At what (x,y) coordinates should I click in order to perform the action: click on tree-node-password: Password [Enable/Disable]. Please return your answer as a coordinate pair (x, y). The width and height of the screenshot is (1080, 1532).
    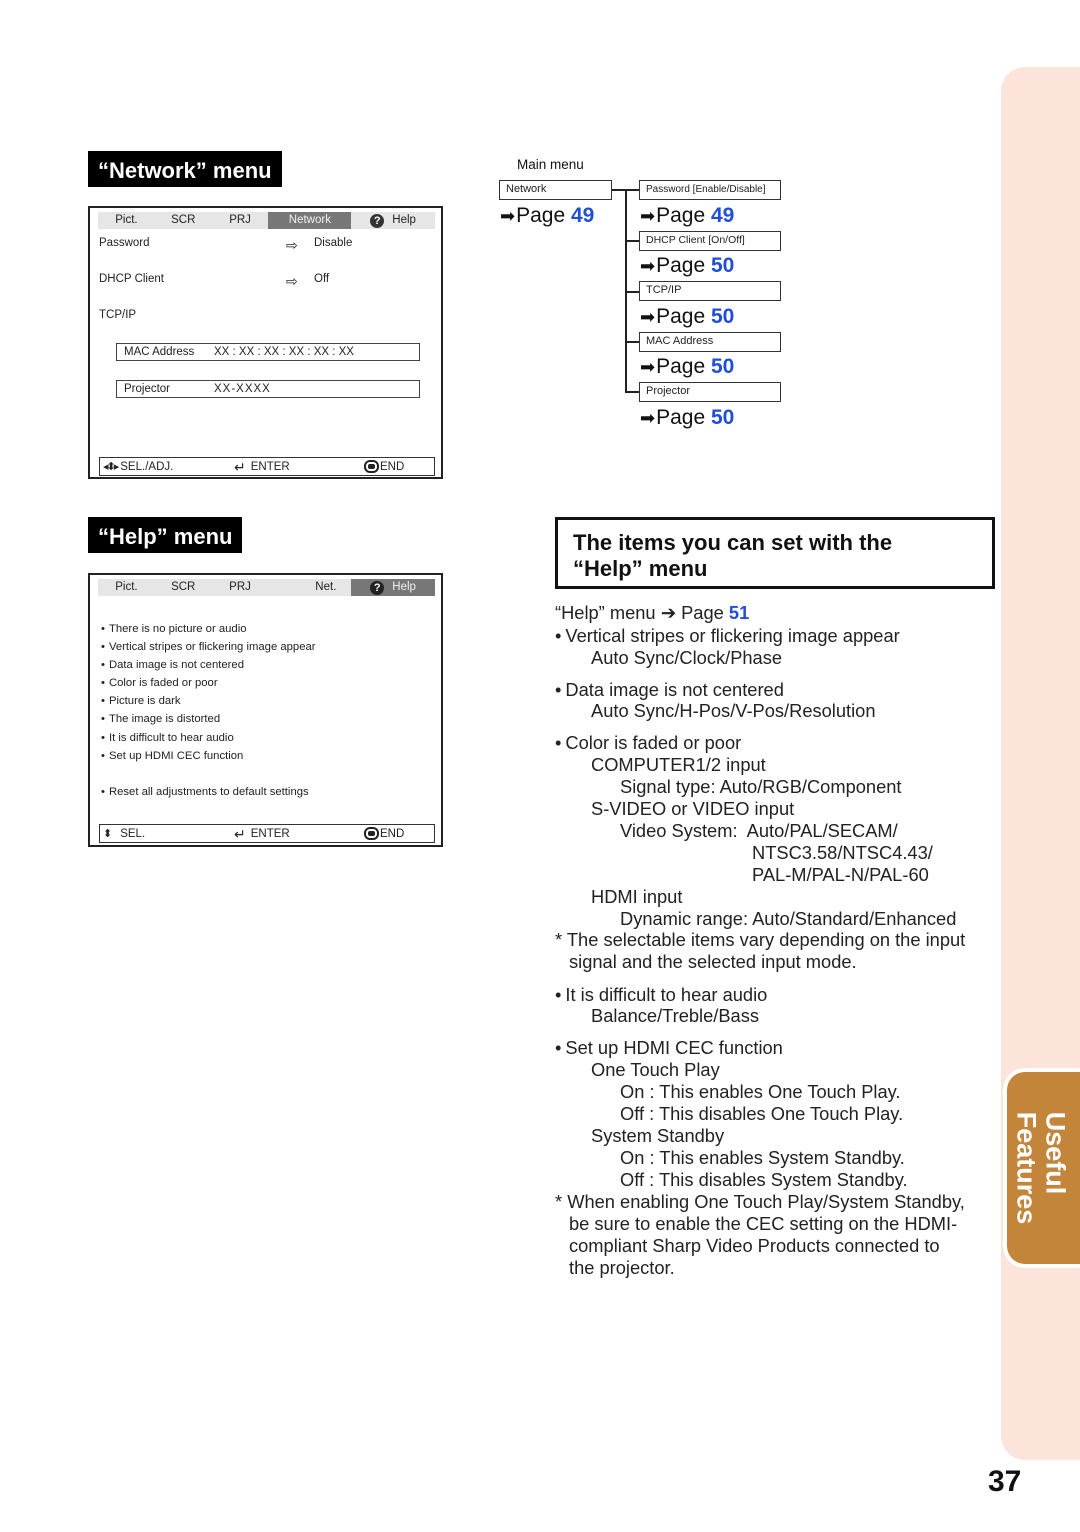
    Looking at the image, I should click on (710, 190).